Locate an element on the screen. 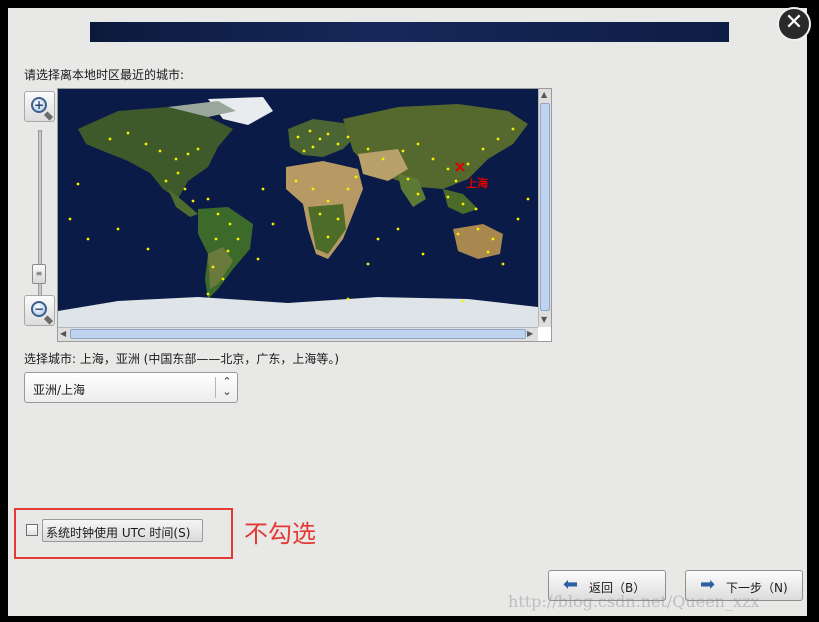  zoom-slider-thumb: ≡ is located at coordinates (39, 274).